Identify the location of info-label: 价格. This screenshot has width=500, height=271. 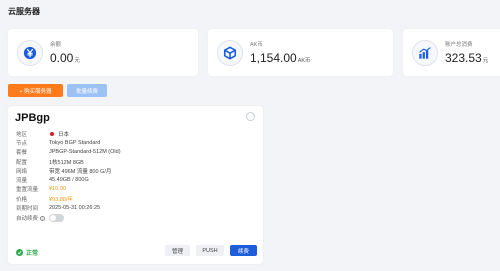
(22, 199).